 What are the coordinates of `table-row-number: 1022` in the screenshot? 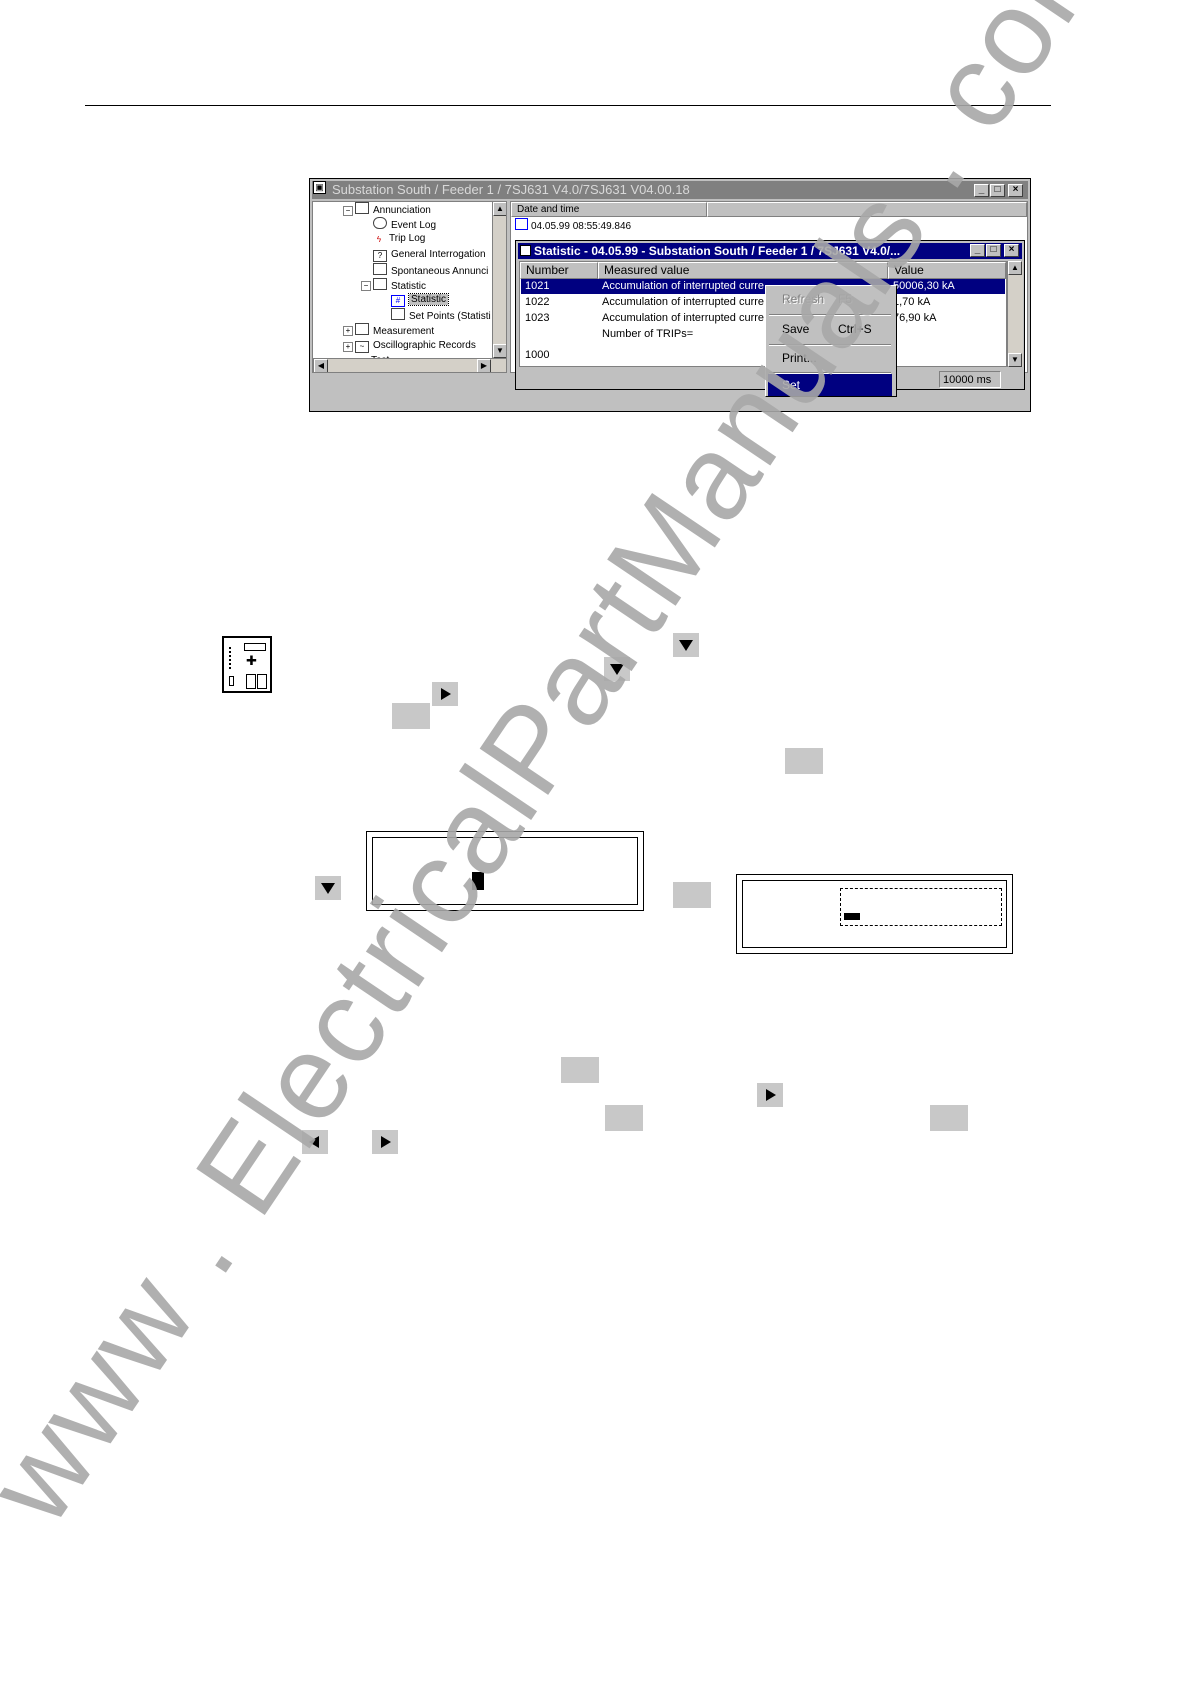 It's located at (537, 302).